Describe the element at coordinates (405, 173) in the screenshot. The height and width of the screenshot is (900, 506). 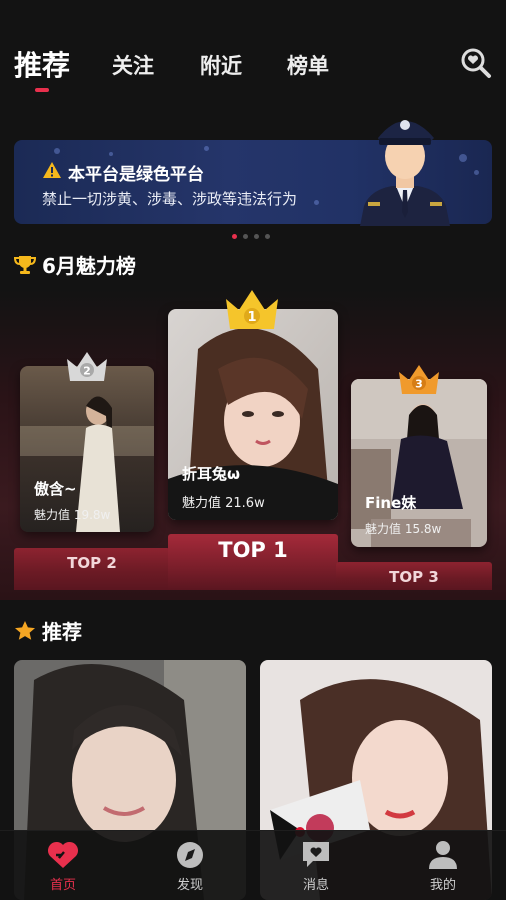
I see `police-officer-illustration` at that location.